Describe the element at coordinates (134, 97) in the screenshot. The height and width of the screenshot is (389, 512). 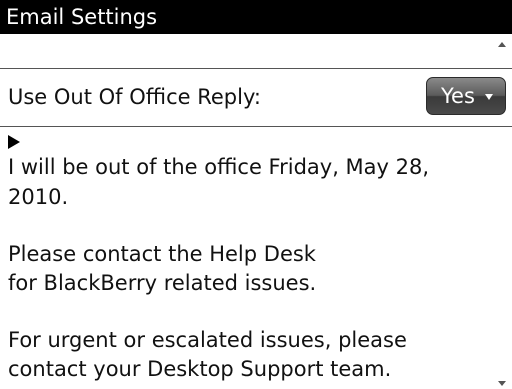
I see `out-of-office-label: Use Out Of Office Reply:` at that location.